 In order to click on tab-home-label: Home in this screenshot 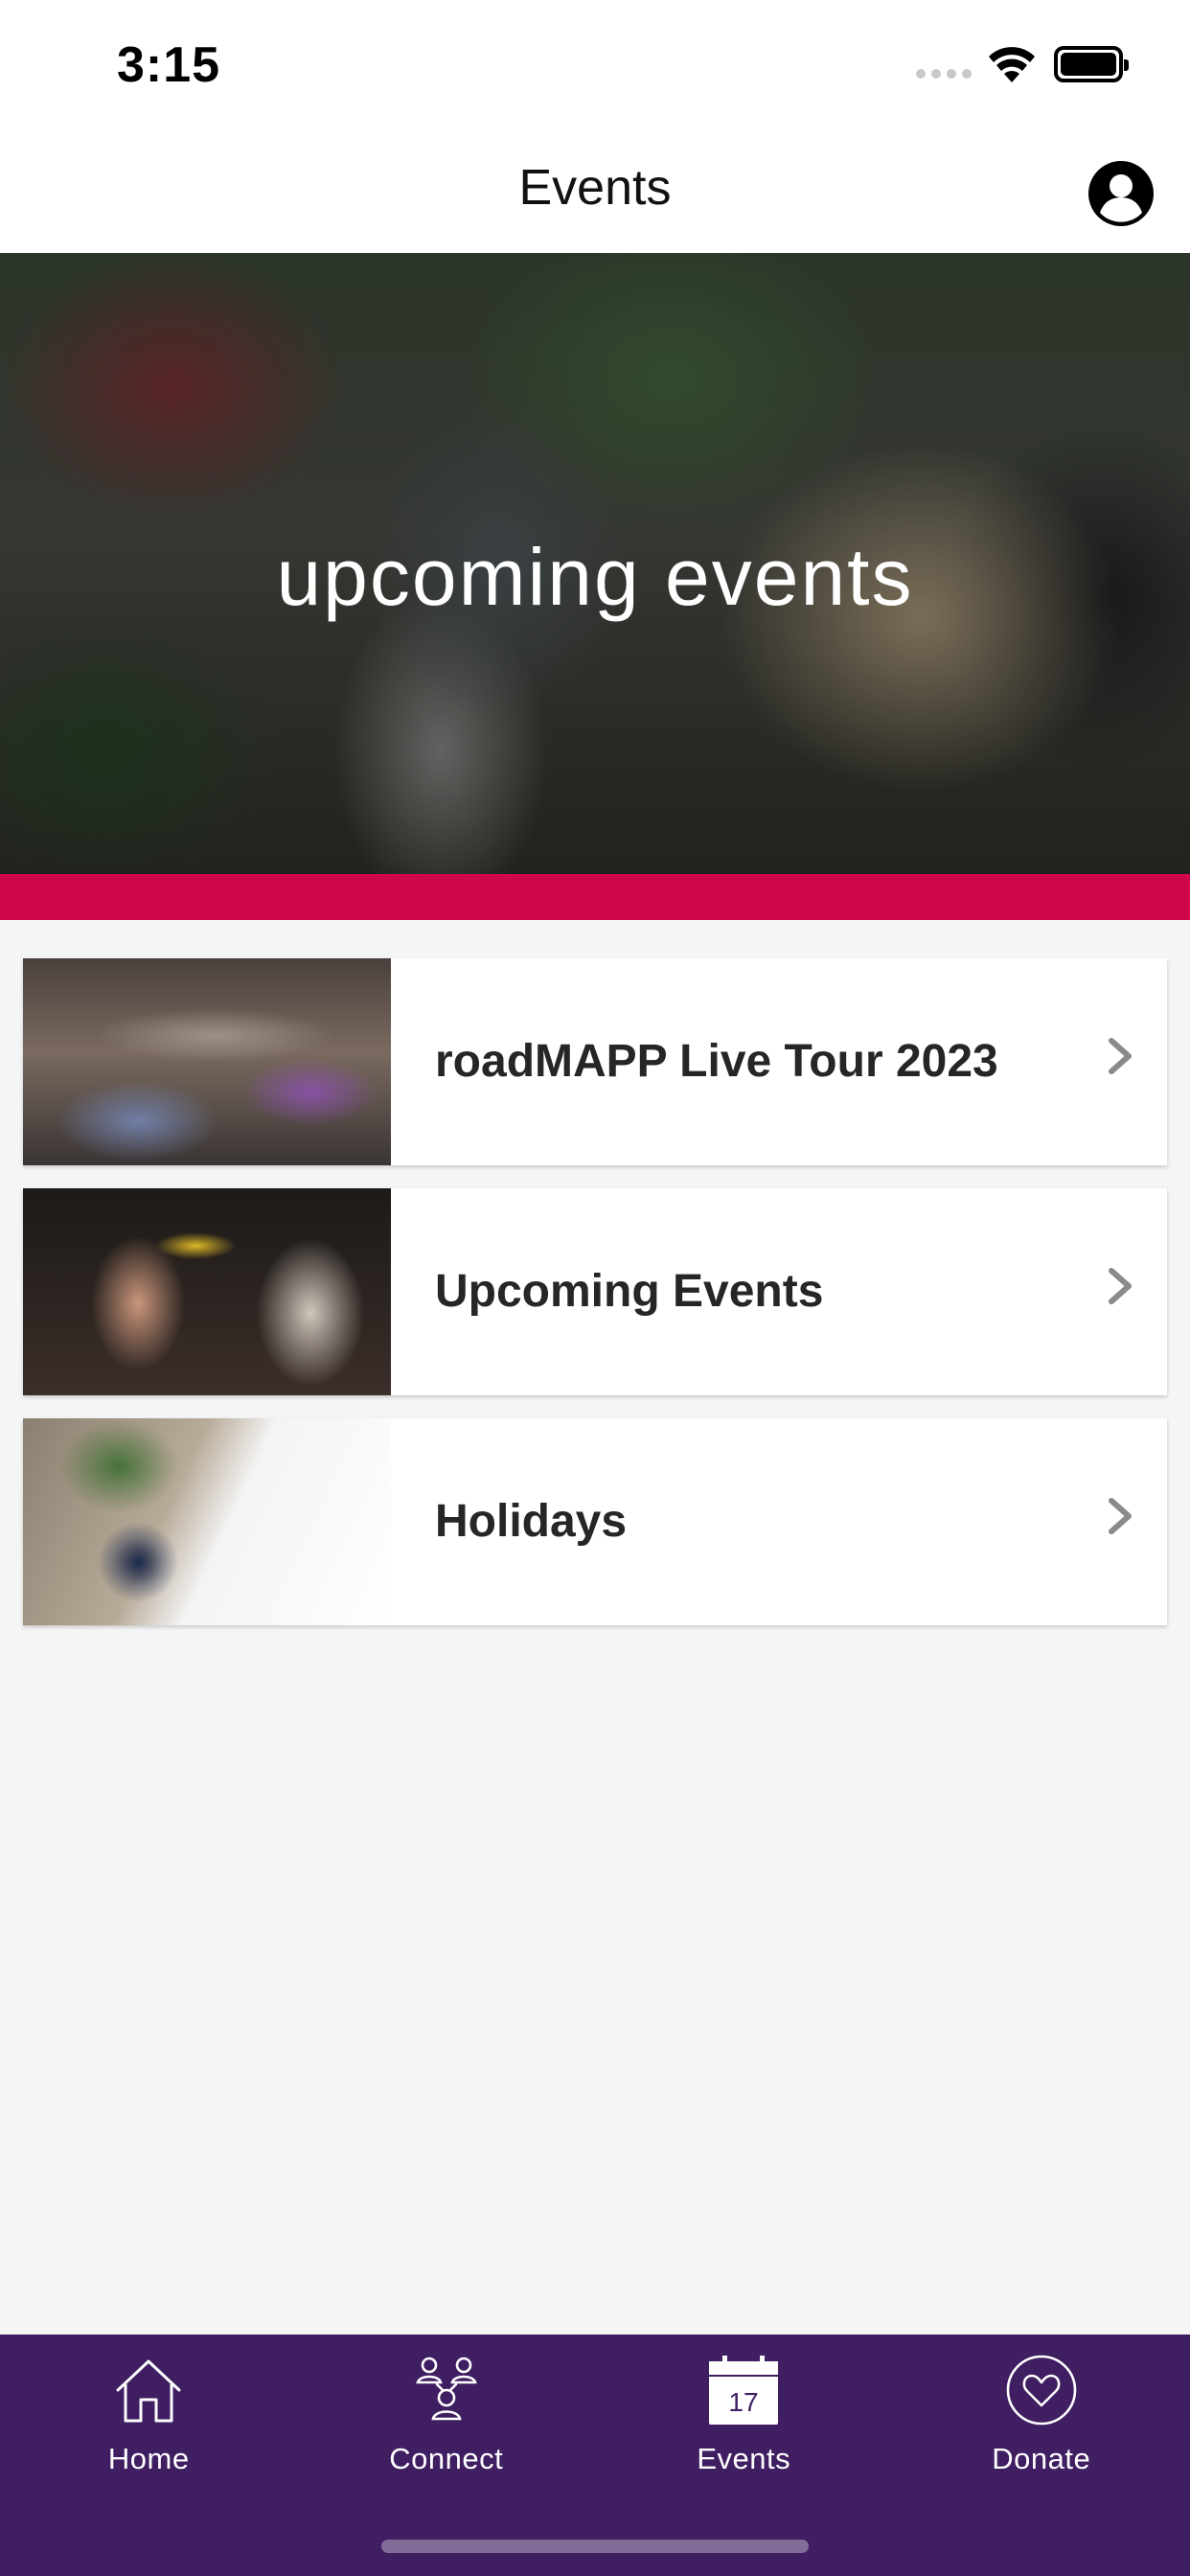, I will do `click(148, 2458)`.